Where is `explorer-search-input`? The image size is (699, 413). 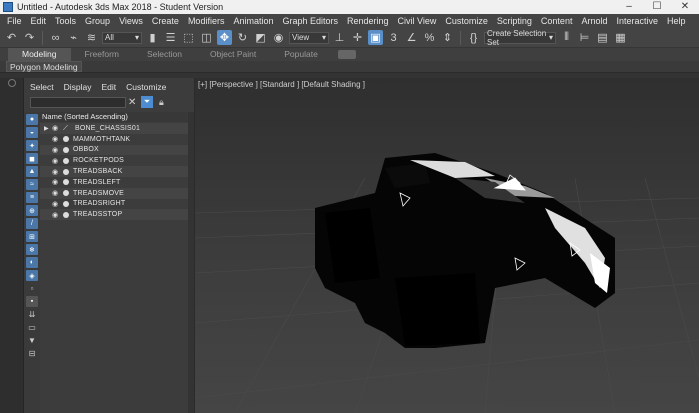
explorer-search-input is located at coordinates (78, 102).